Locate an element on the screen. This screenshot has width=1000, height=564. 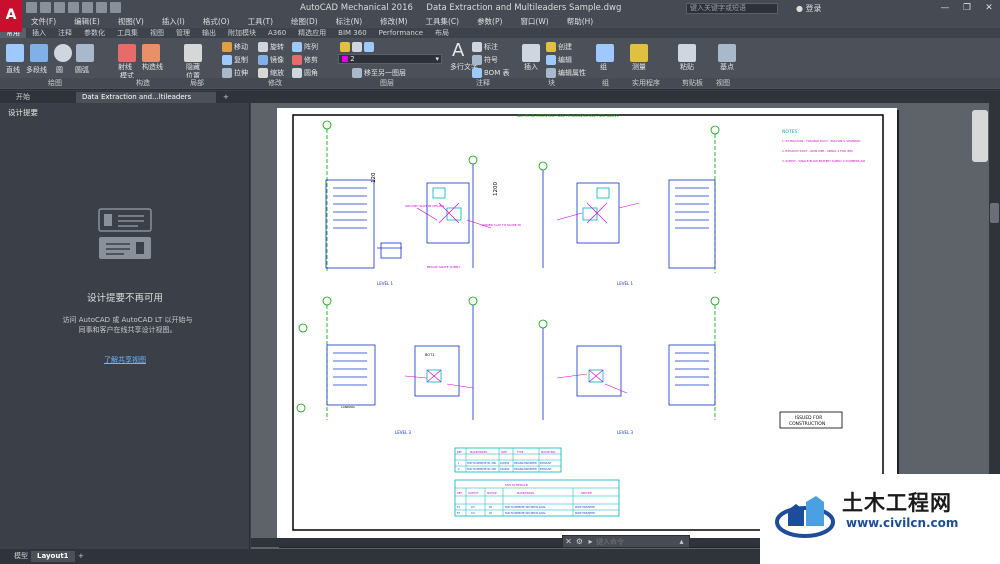
tab-ribbon-2: 注释 is located at coordinates (65, 33).